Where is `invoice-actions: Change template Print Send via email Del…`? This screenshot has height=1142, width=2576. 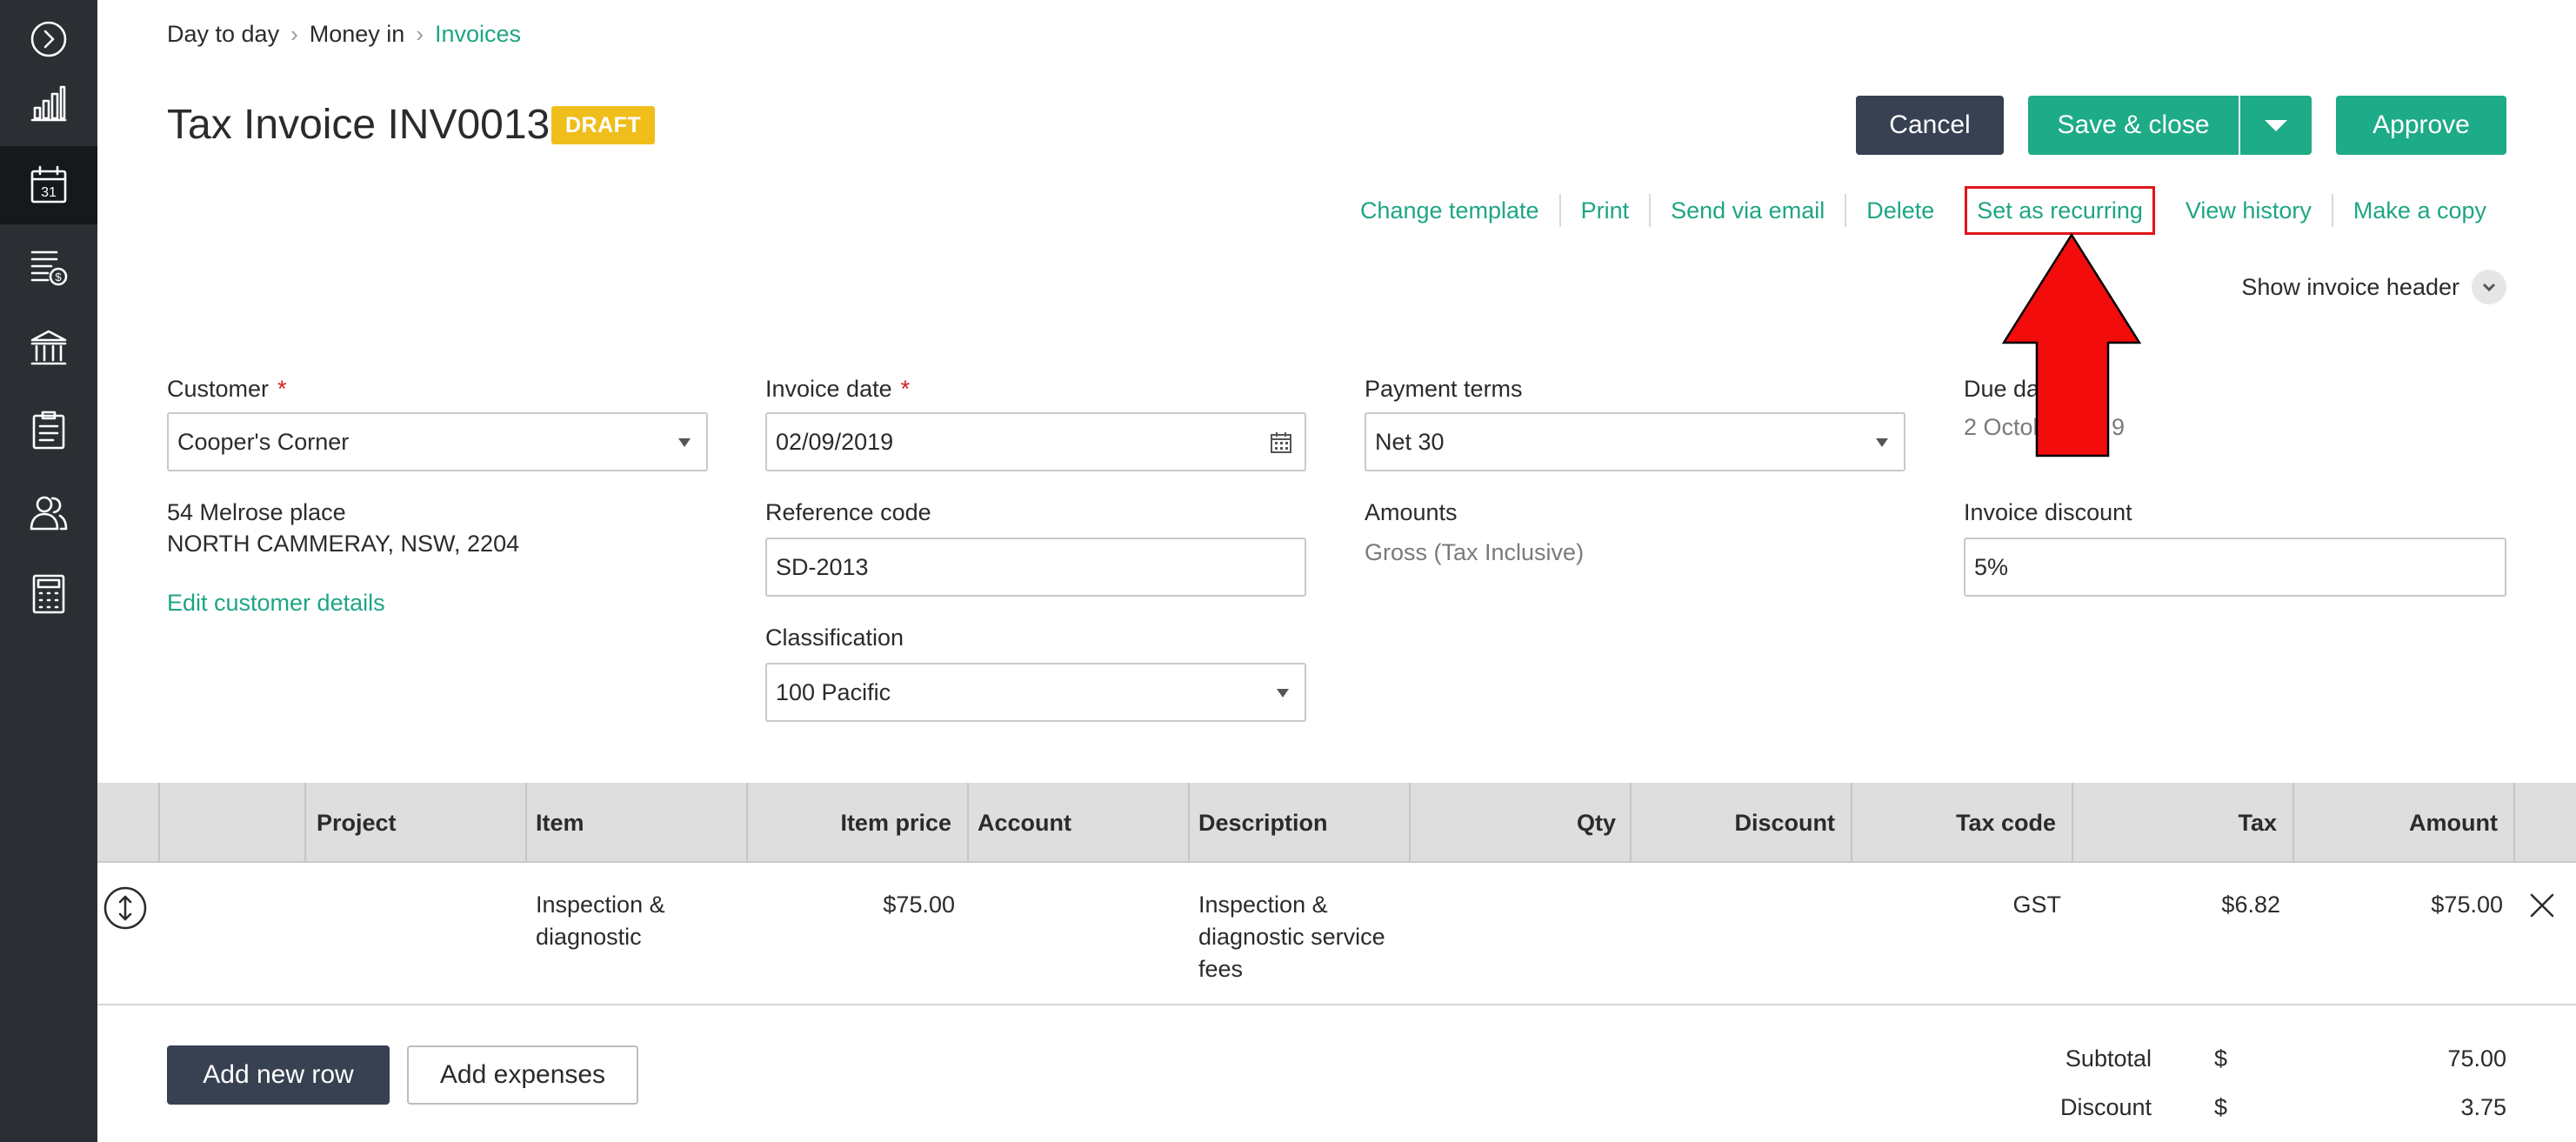 invoice-actions: Change template Print Send via email Del… is located at coordinates (1923, 210).